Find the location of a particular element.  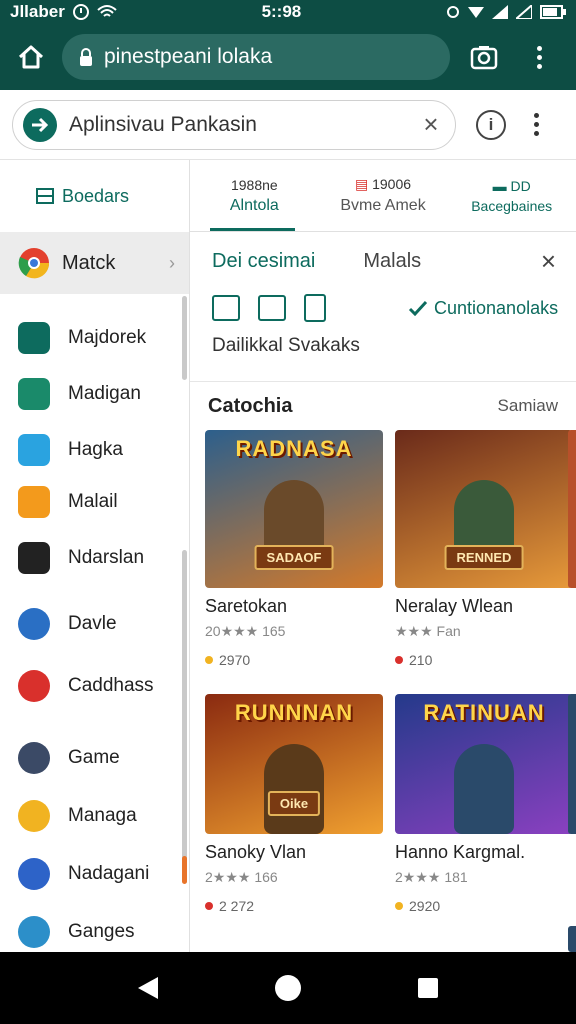

game-badge: Oike is located at coordinates (294, 803).